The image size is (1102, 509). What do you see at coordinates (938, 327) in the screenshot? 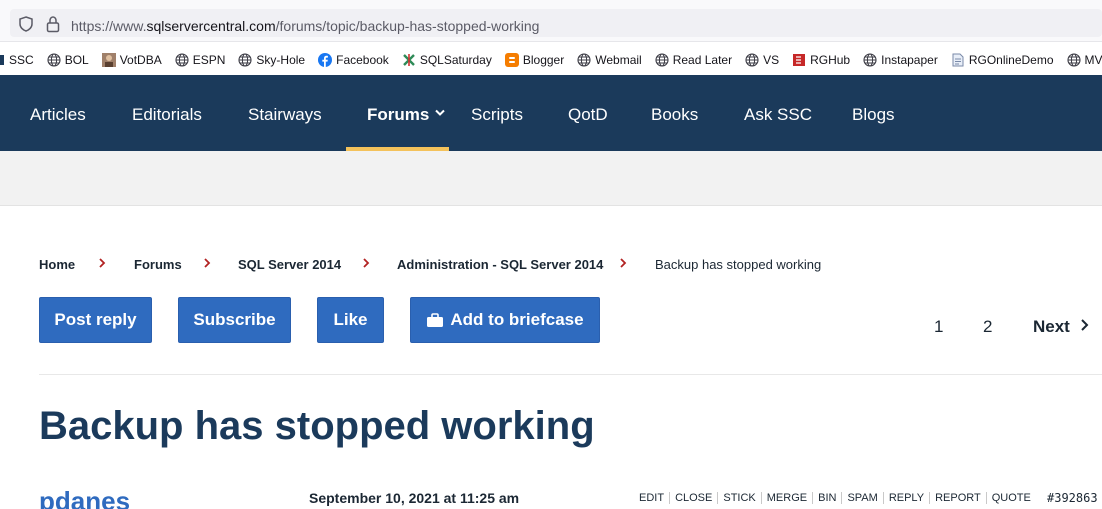
I see `page-1-link: 1` at bounding box center [938, 327].